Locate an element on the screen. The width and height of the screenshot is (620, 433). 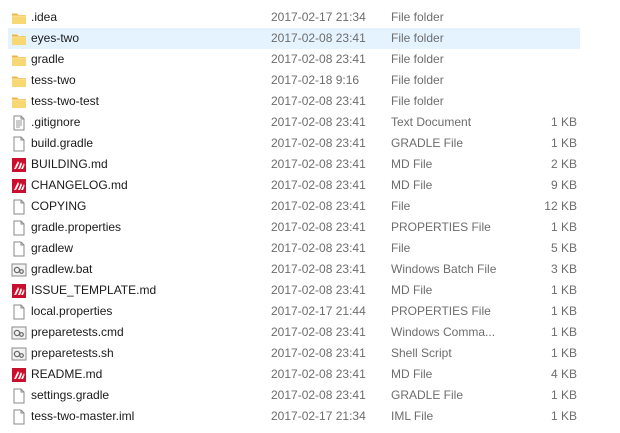
text-document-icon is located at coordinates (19, 123).